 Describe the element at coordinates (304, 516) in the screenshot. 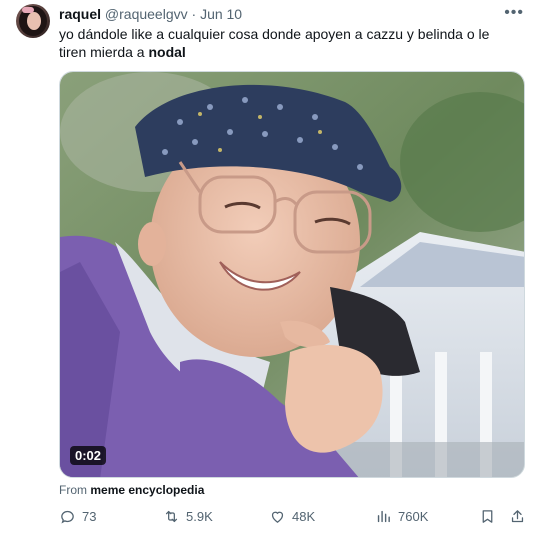

I see `like-count: 48K` at that location.